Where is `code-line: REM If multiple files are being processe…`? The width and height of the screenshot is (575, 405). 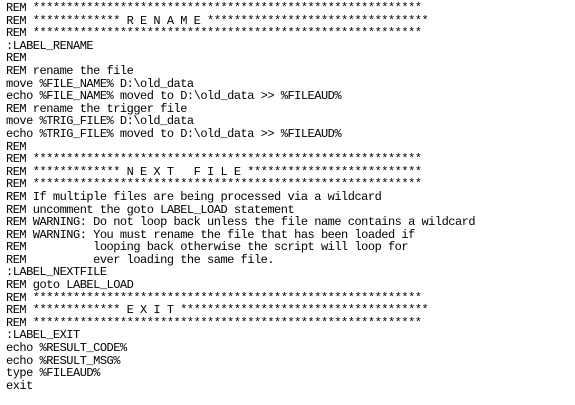
code-line: REM If multiple files are being processe… is located at coordinates (194, 196).